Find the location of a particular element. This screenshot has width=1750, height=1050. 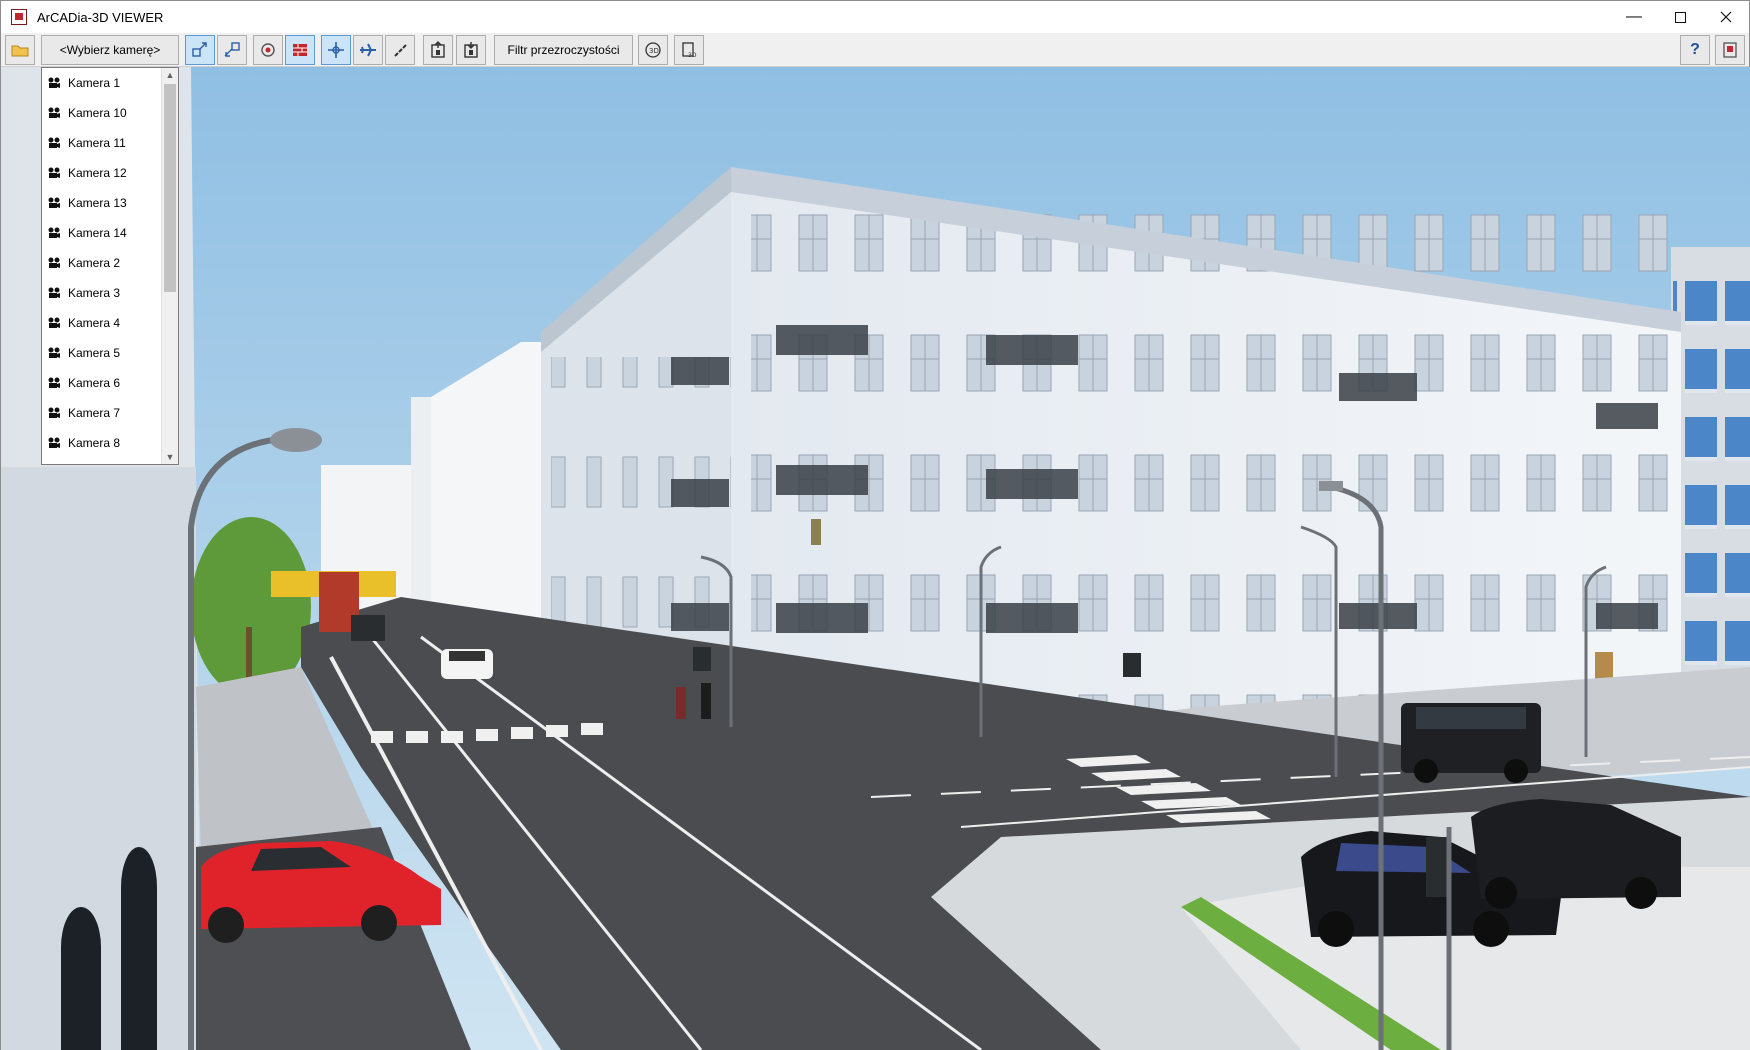

section-button is located at coordinates (300, 50).